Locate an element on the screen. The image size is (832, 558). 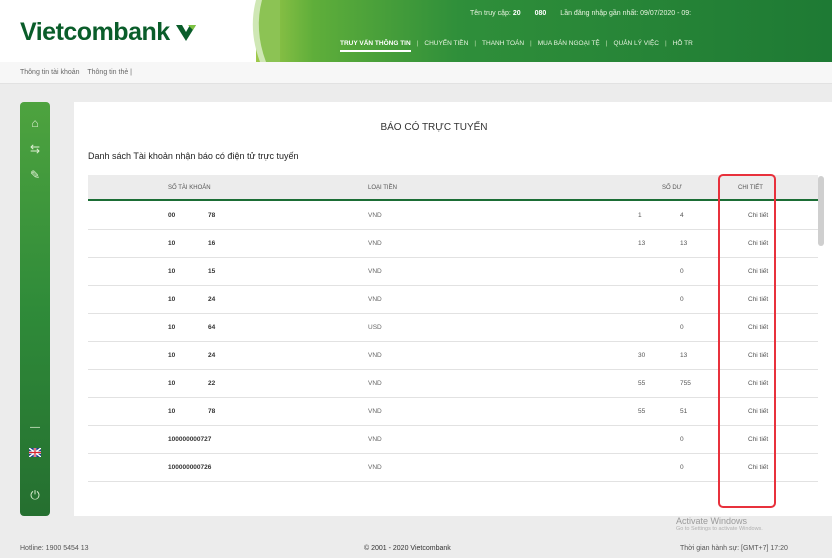
nav-mua-ban: MUA BÁN NGOẠI TỆ is located at coordinates (569, 46).